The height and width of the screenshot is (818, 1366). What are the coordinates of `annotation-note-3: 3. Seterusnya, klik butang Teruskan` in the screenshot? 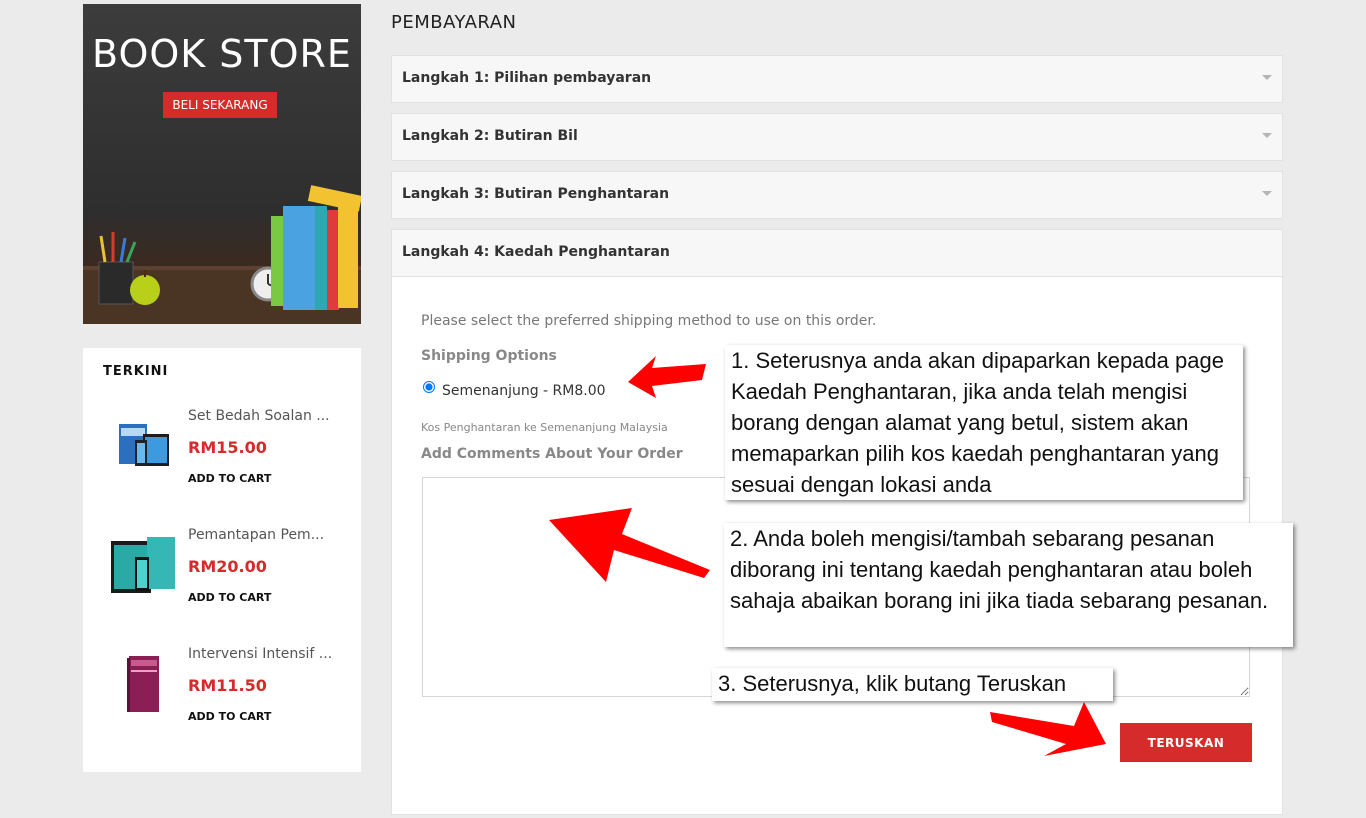 It's located at (912, 684).